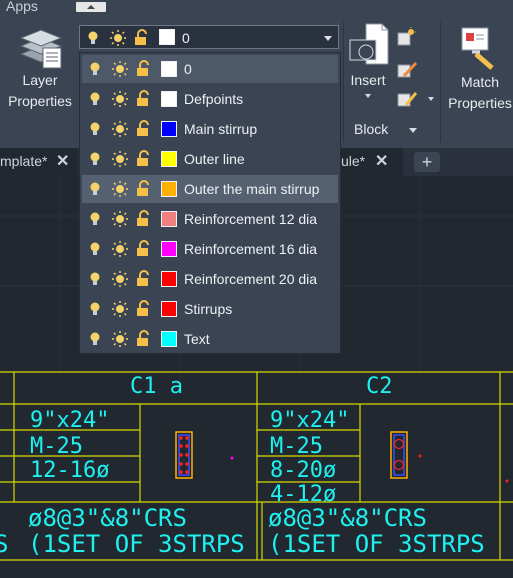 Image resolution: width=513 pixels, height=578 pixels. What do you see at coordinates (251, 279) in the screenshot?
I see `layer-name: Reinforcement 20 dia` at bounding box center [251, 279].